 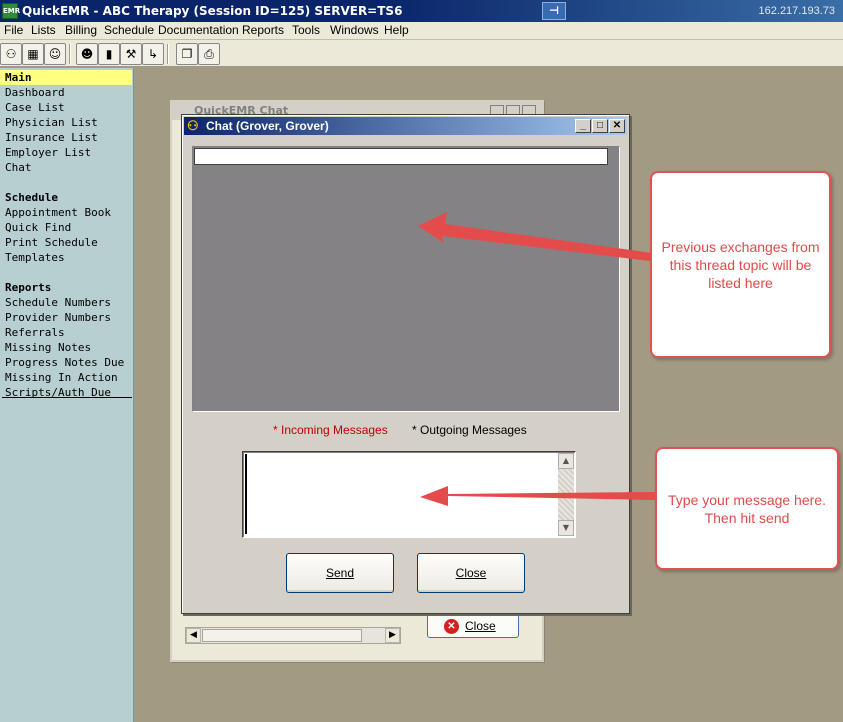 I want to click on sidebar-item-missing-notes: Missing Notes, so click(x=66, y=347).